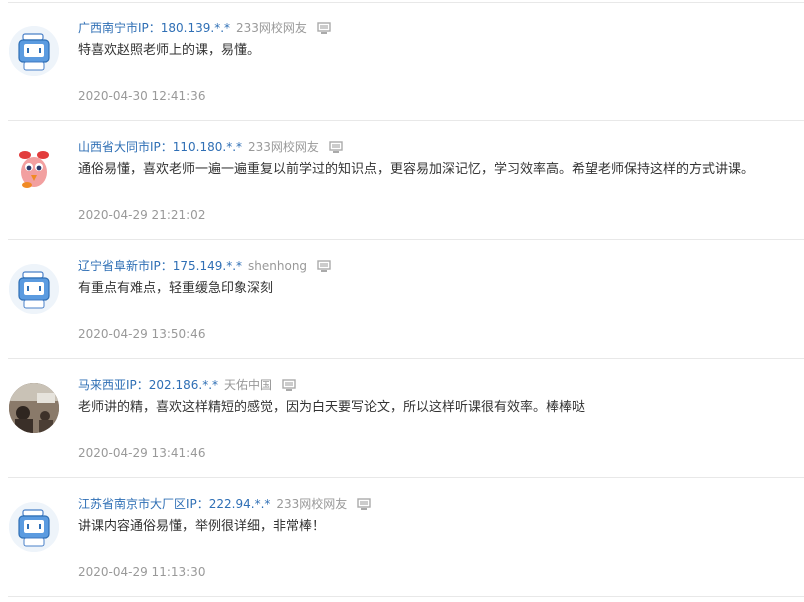 This screenshot has height=602, width=804. What do you see at coordinates (148, 385) in the screenshot?
I see `comment-location: 马来西亚IP：202.186.*.*` at bounding box center [148, 385].